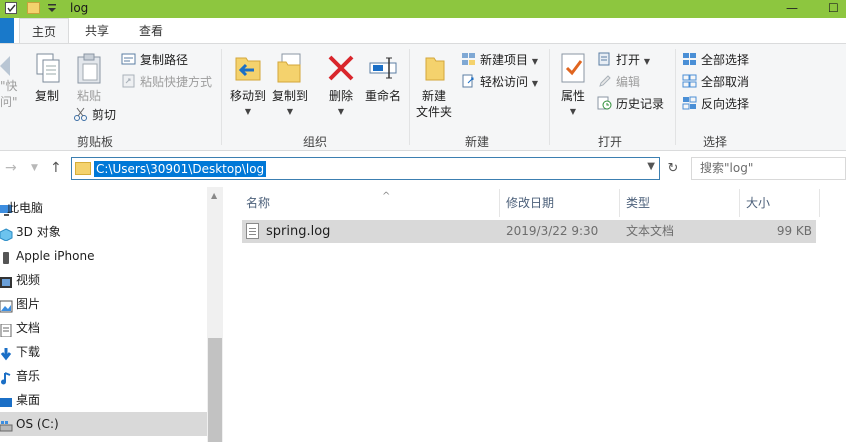 The image size is (846, 442). Describe the element at coordinates (47, 78) in the screenshot. I see `copy-button: 复制` at that location.